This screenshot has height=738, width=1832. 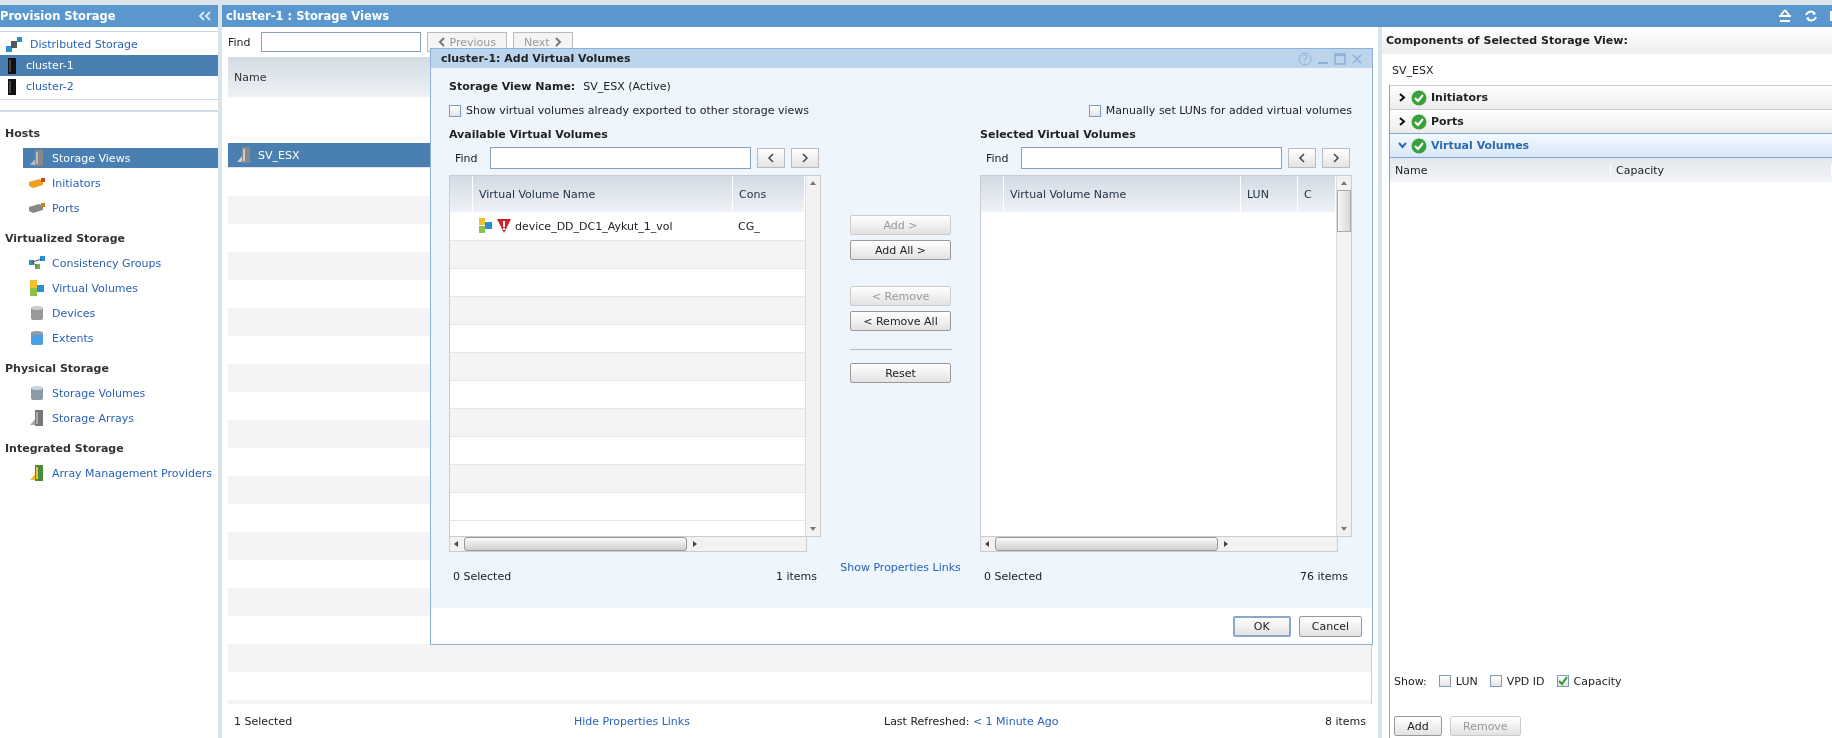 What do you see at coordinates (120, 208) in the screenshot?
I see `nav-item: Ports` at bounding box center [120, 208].